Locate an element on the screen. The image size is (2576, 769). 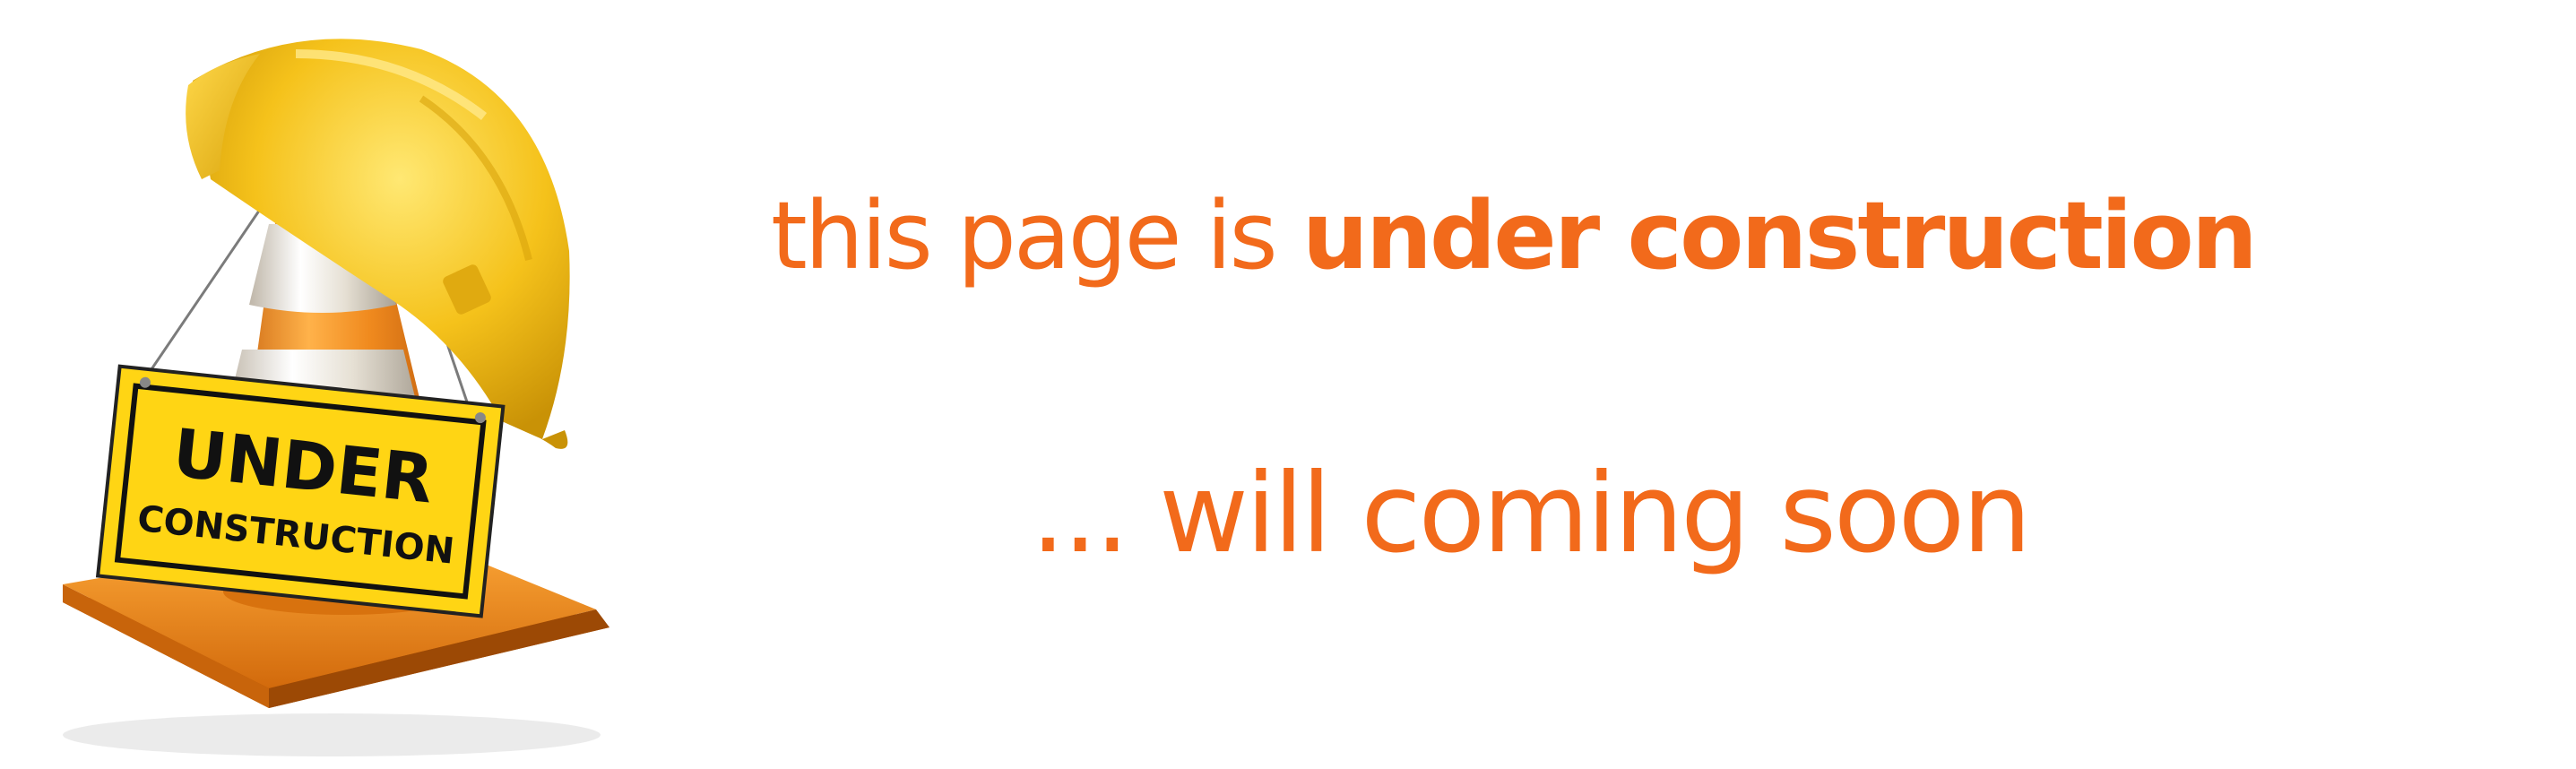
shadow is located at coordinates (332, 734).